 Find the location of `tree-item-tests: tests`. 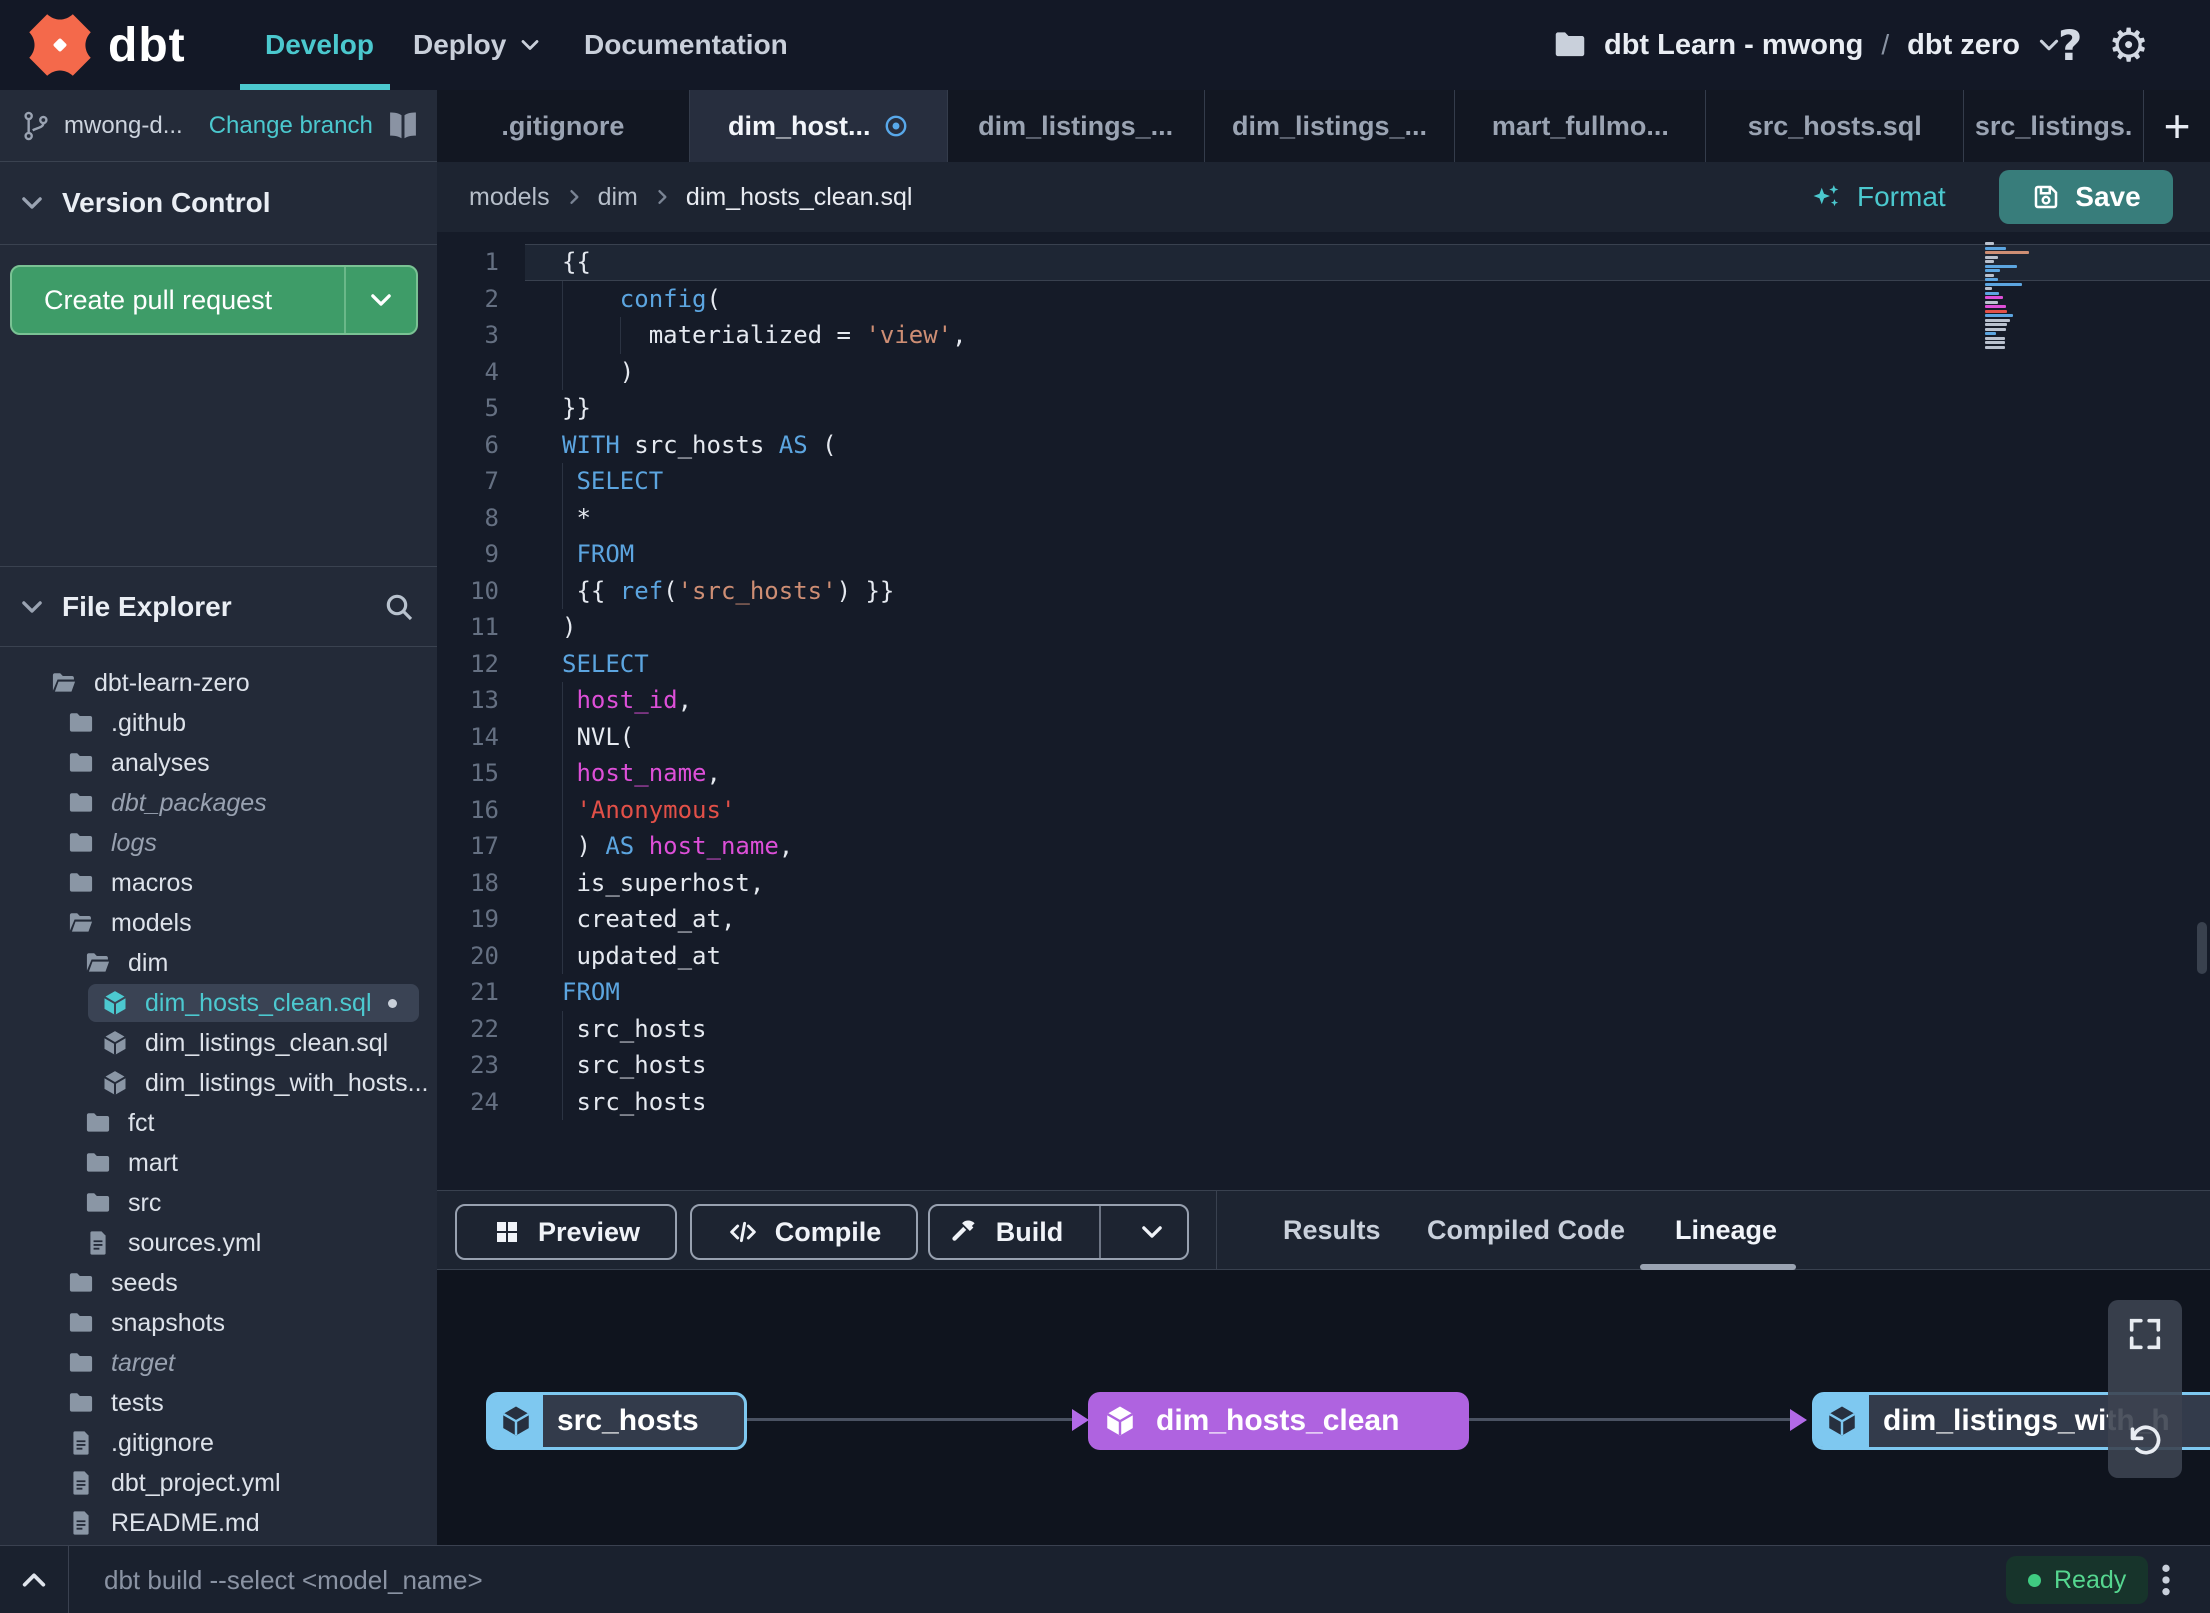

tree-item-tests: tests is located at coordinates (218, 1403).